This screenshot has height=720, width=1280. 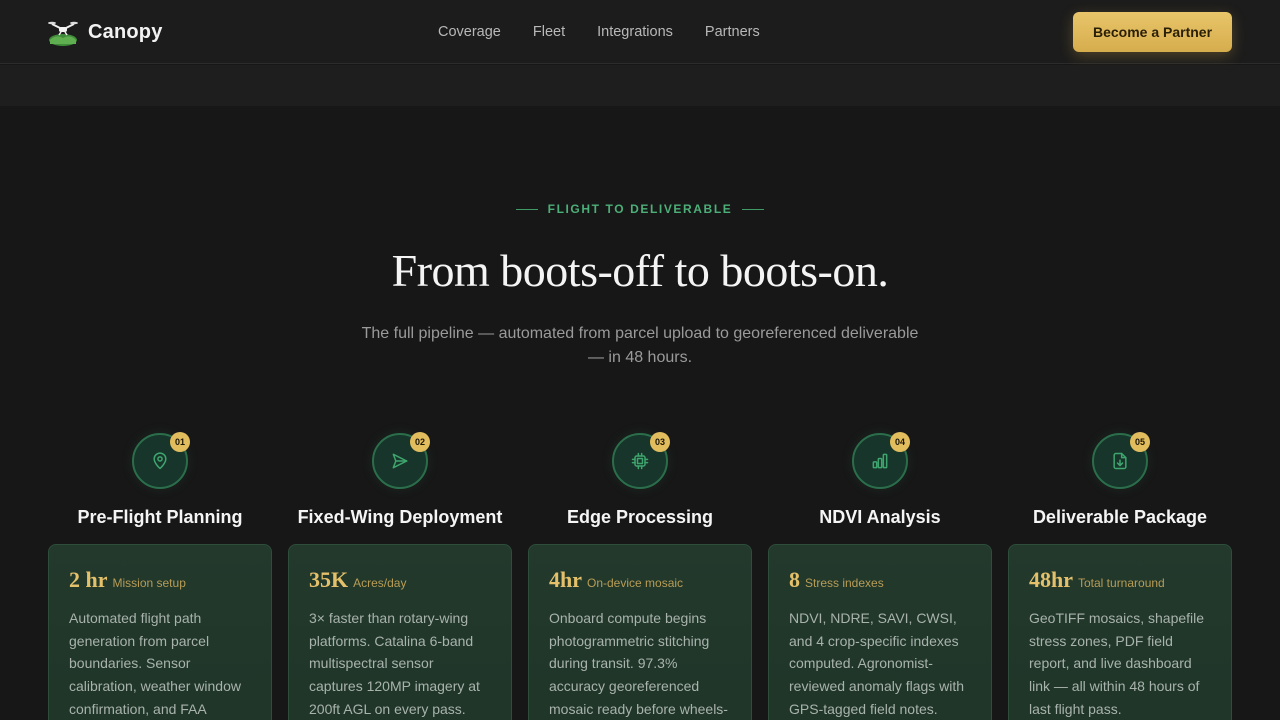 I want to click on step-stat: 2 hr Mission setup, so click(x=160, y=580).